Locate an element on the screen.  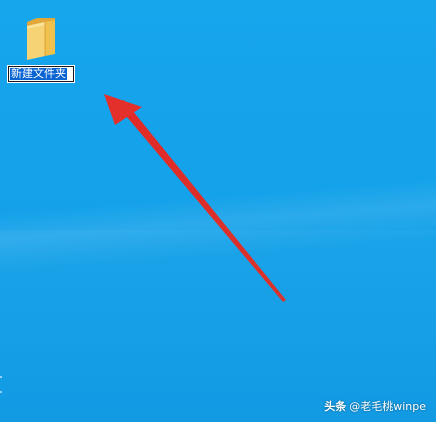
left-edge-marks is located at coordinates (1, 387).